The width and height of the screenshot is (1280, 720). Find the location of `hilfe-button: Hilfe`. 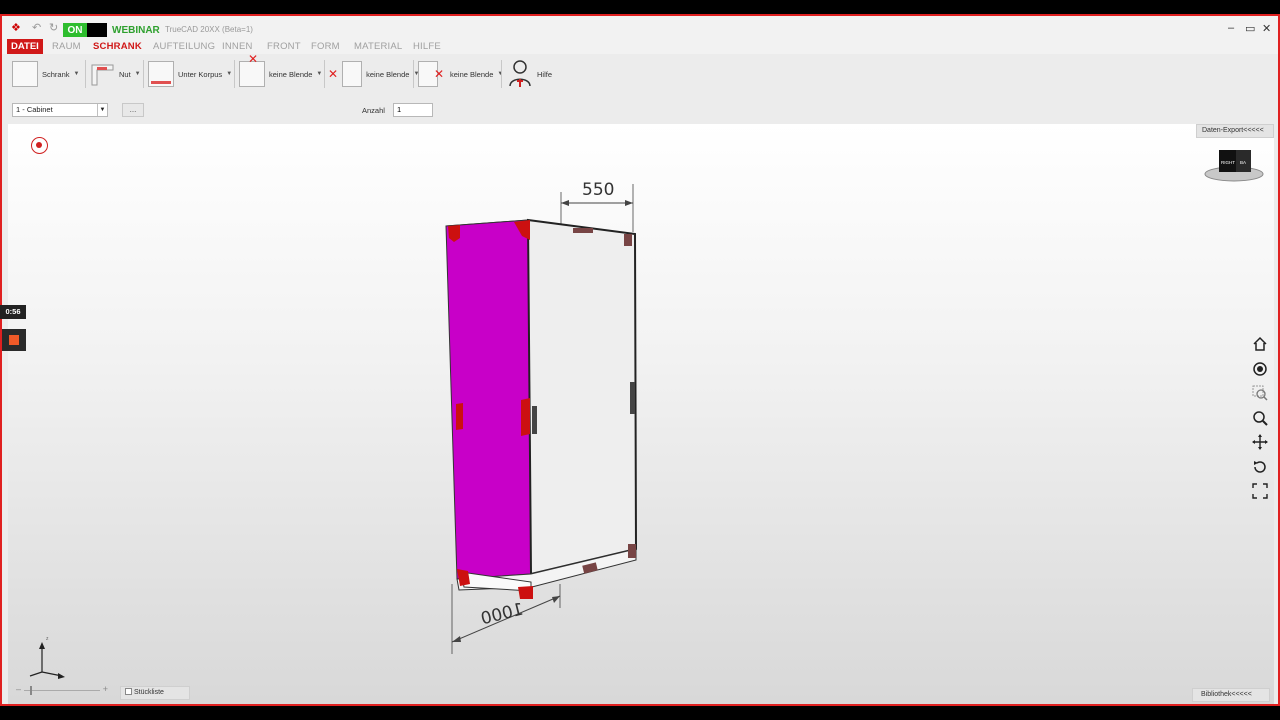

hilfe-button: Hilfe is located at coordinates (529, 74).